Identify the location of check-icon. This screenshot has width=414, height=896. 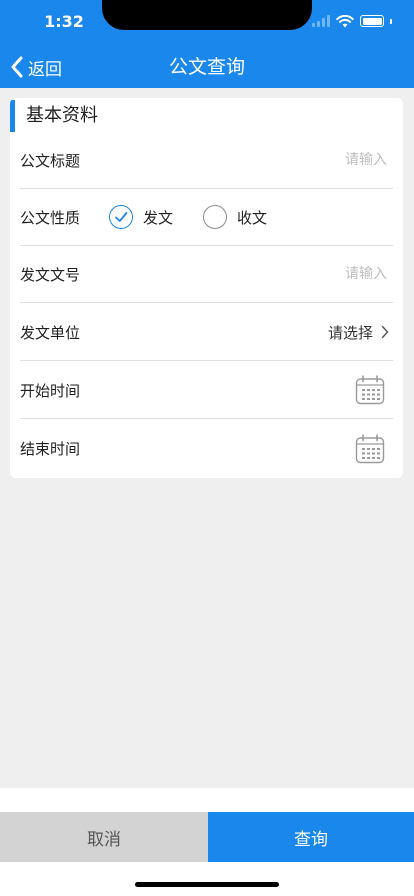
(121, 217).